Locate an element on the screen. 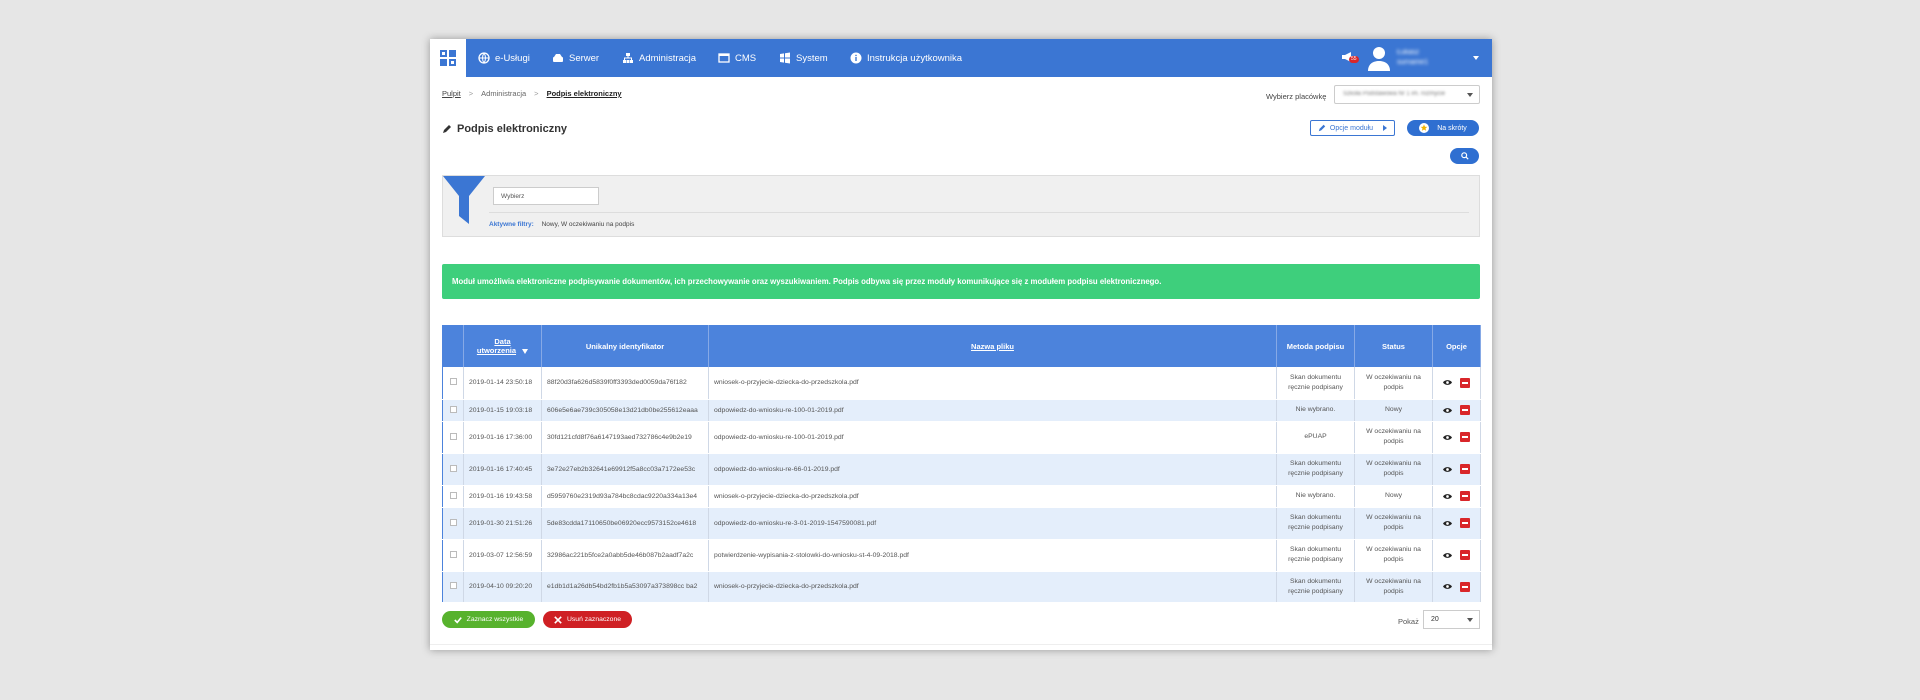 Image resolution: width=1920 pixels, height=700 pixels. search-button is located at coordinates (1464, 156).